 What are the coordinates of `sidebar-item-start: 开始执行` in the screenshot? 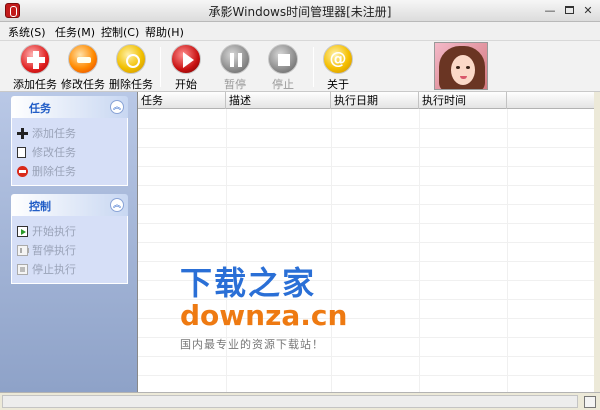 It's located at (69, 231).